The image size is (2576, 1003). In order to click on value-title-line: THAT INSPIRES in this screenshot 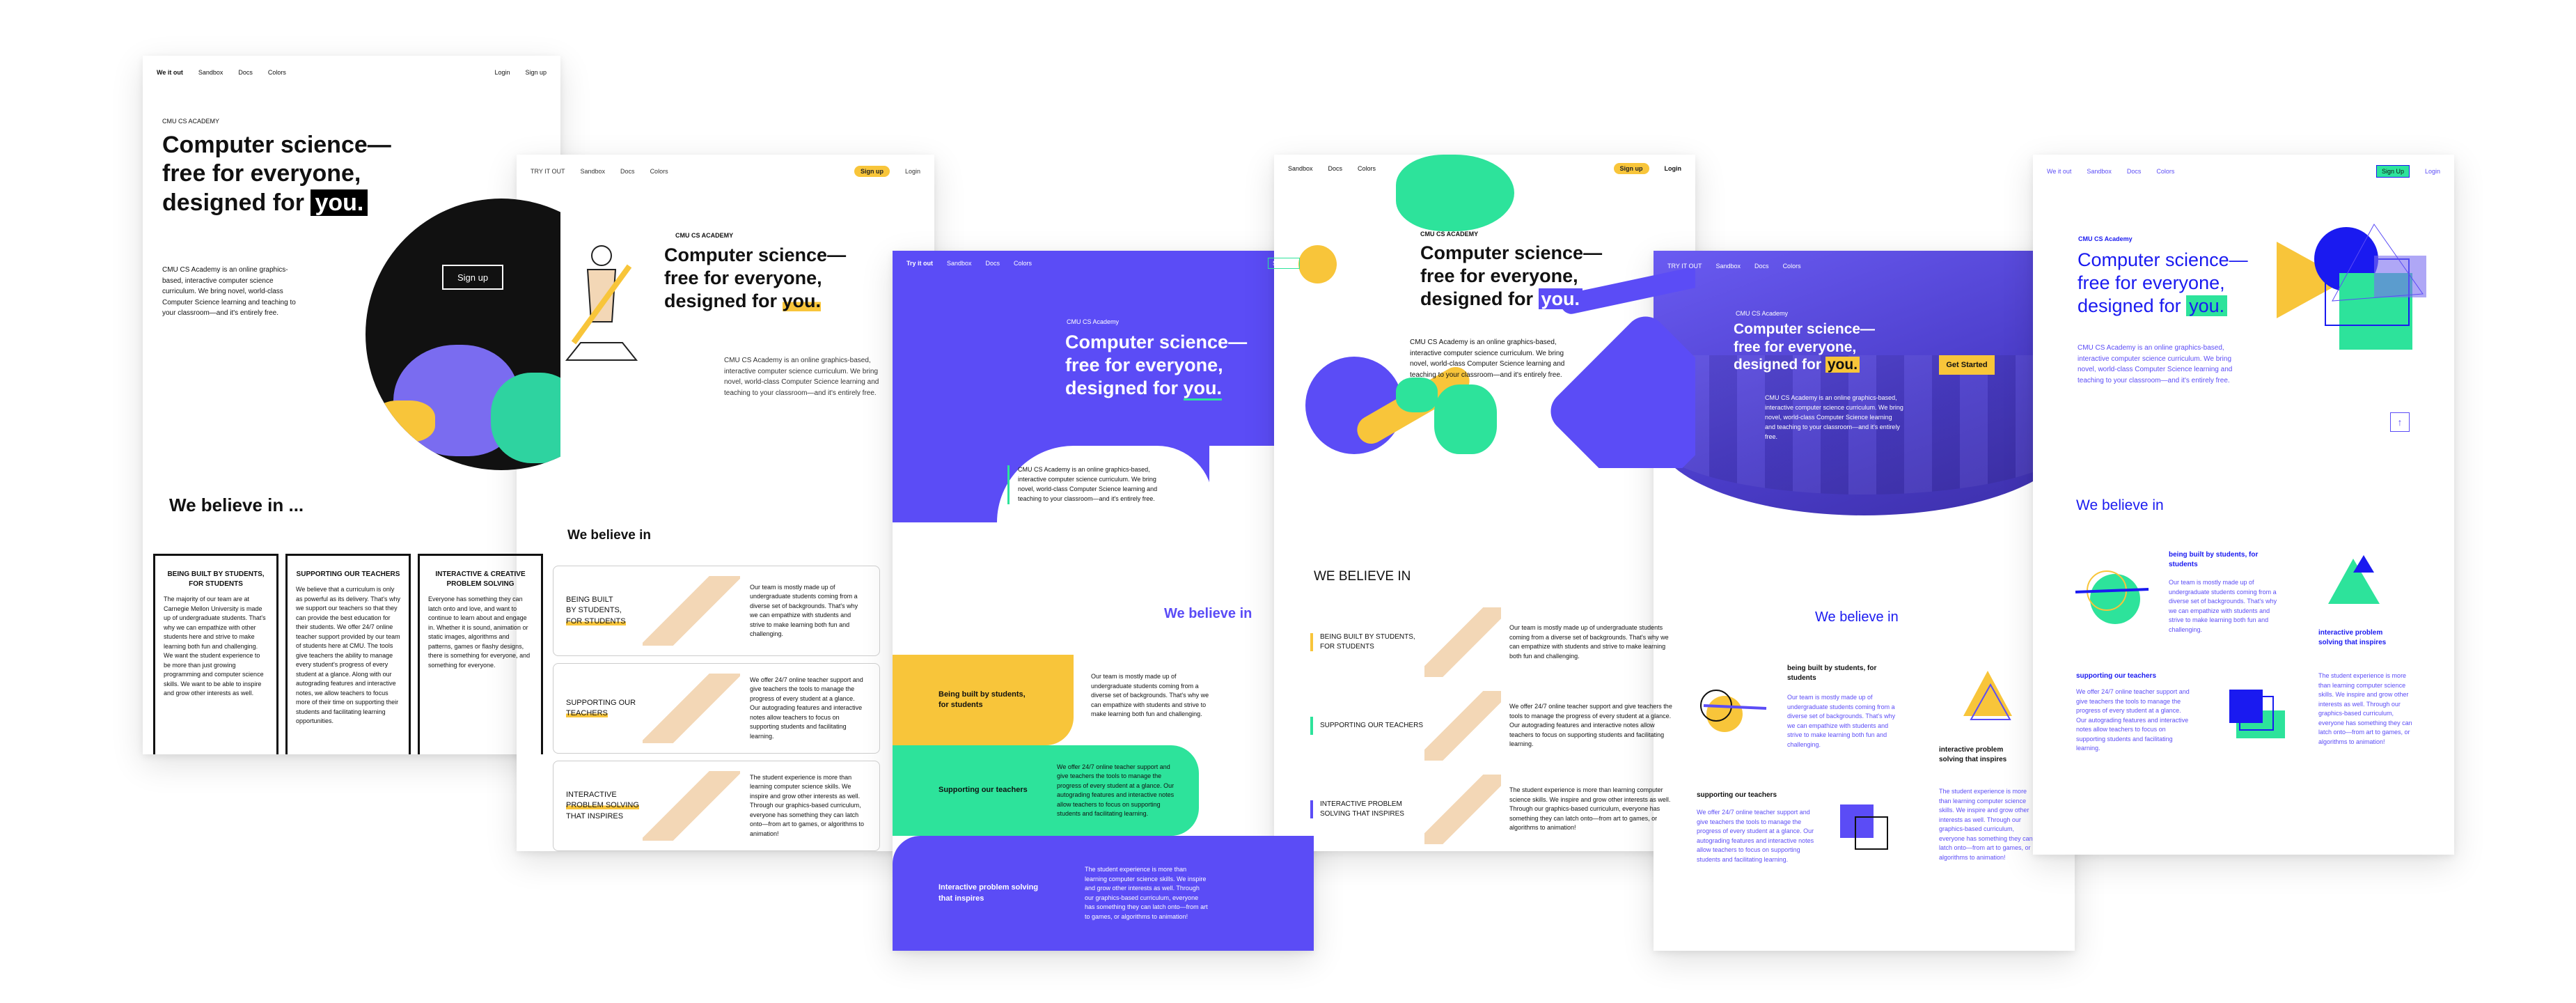, I will do `click(595, 816)`.